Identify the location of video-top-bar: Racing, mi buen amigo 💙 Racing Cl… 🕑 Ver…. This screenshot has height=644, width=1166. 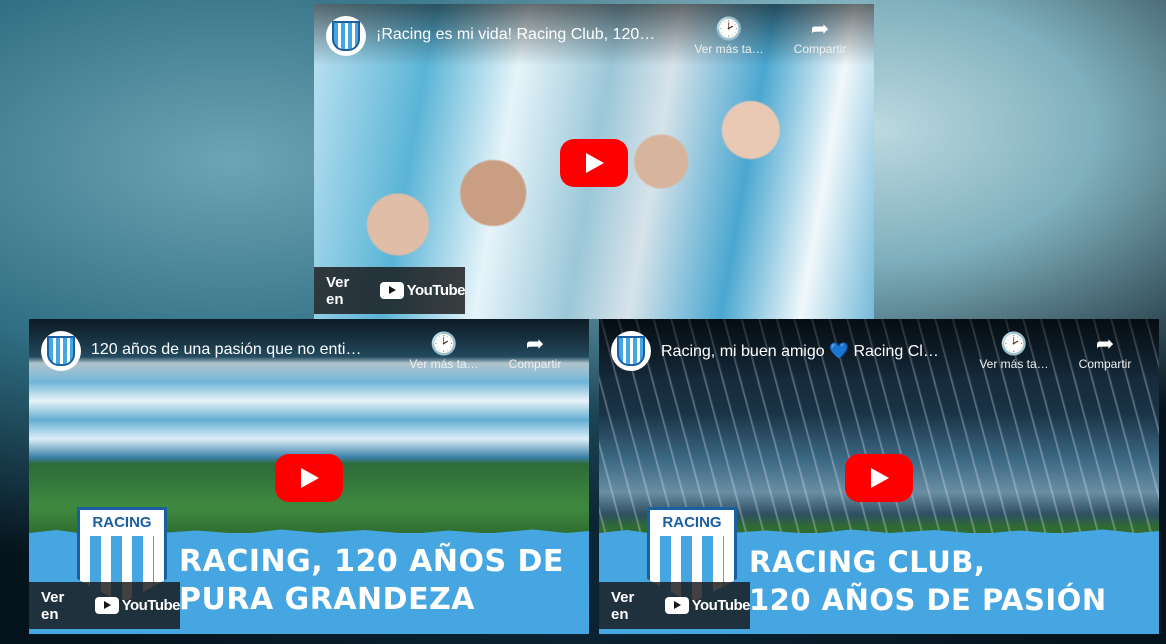
(879, 350).